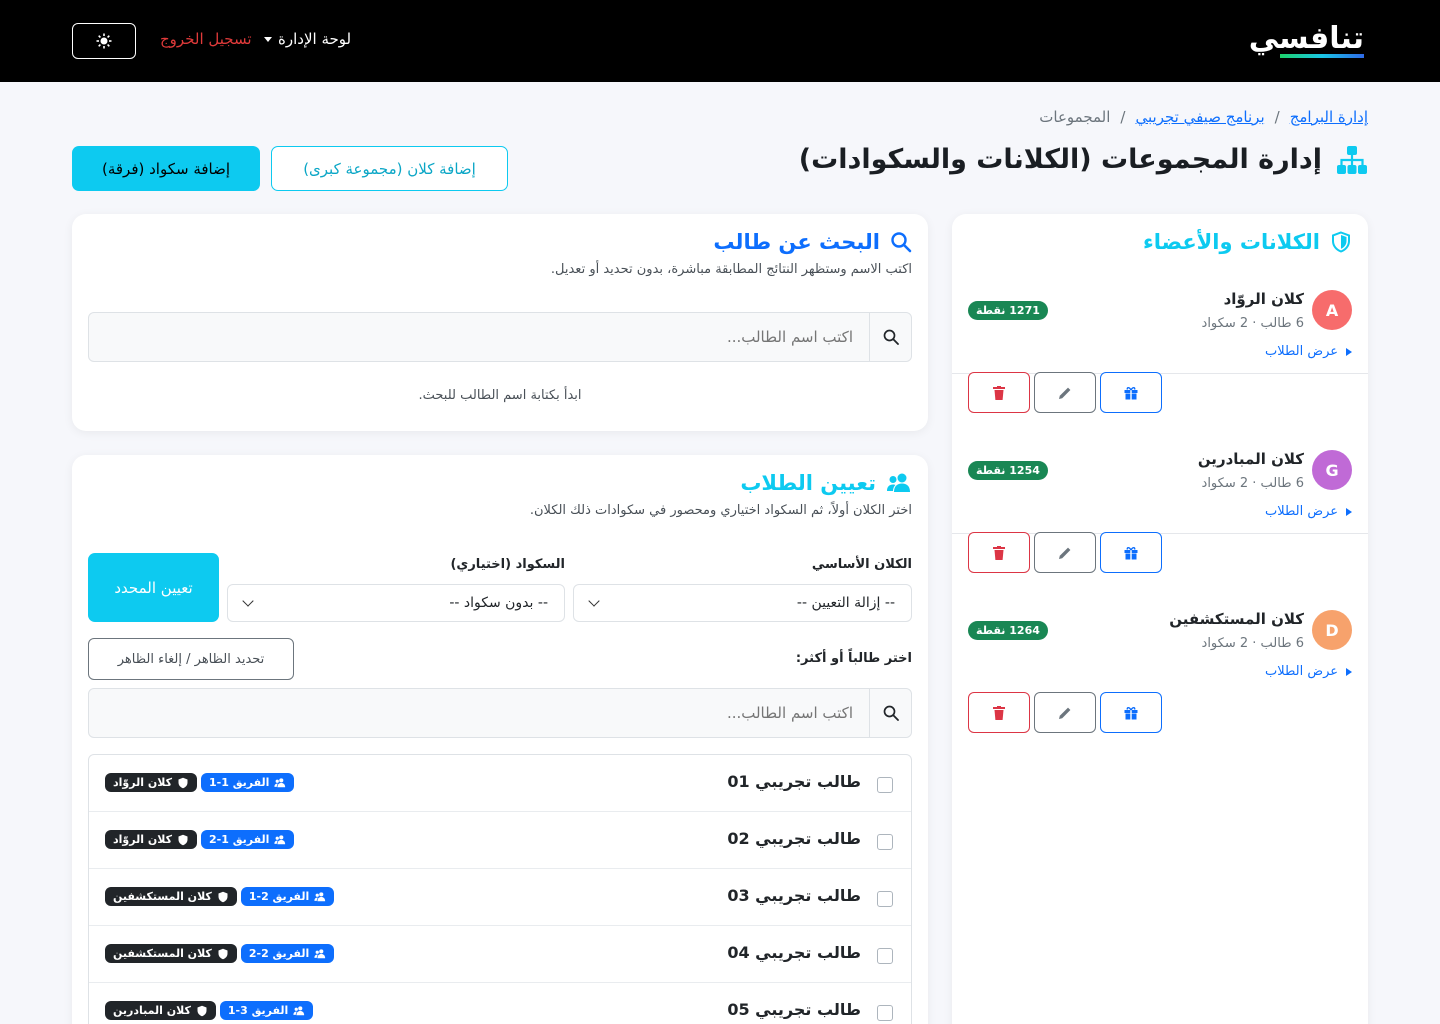  What do you see at coordinates (794, 781) in the screenshot?
I see `student-name: طالب تجريبي 01` at bounding box center [794, 781].